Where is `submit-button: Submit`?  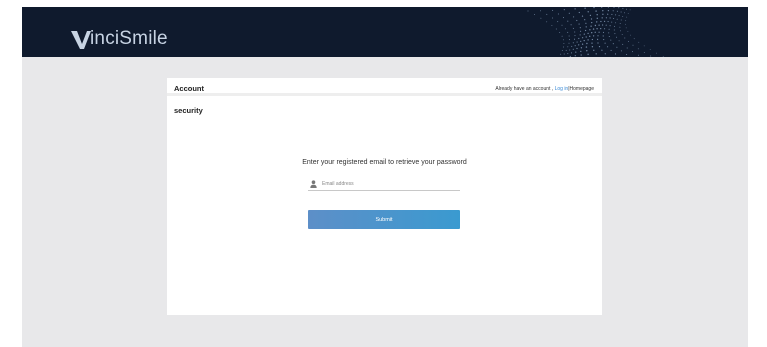 submit-button: Submit is located at coordinates (384, 219).